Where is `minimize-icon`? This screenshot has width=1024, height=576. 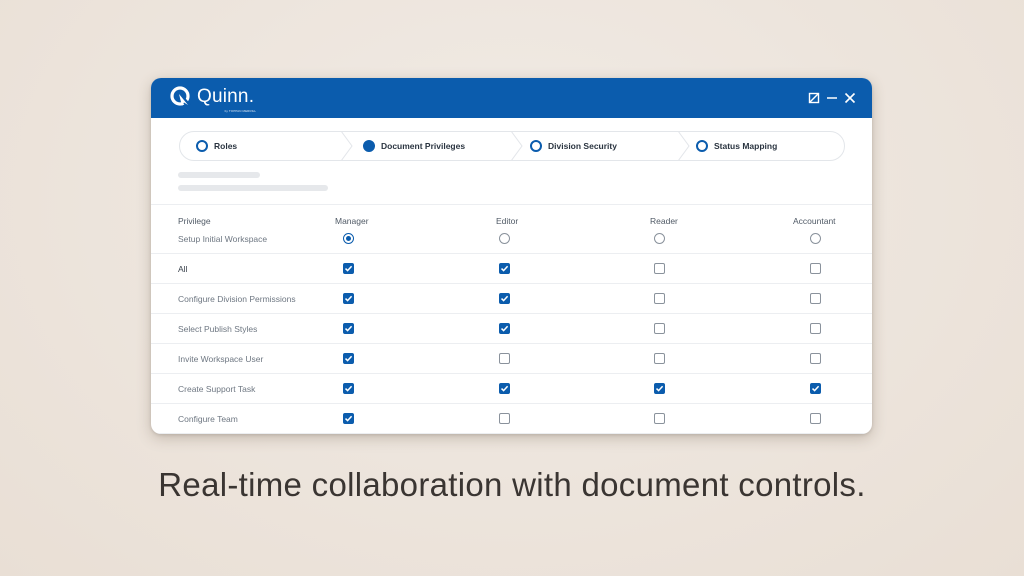 minimize-icon is located at coordinates (832, 98).